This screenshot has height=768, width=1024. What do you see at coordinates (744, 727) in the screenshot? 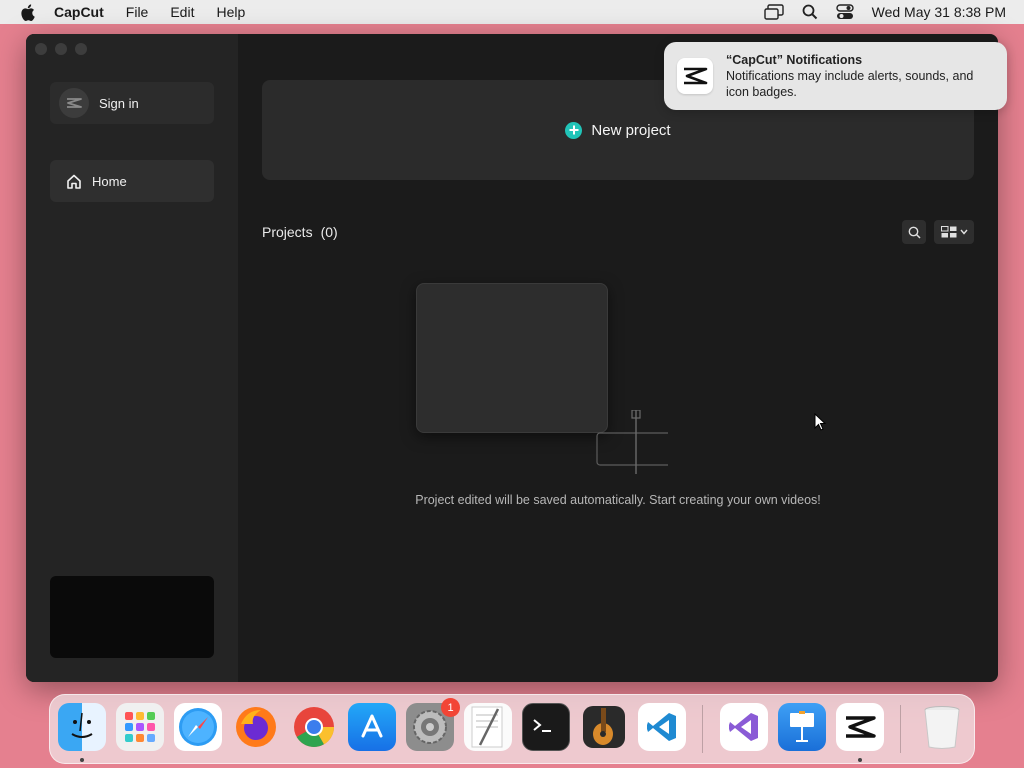
I see `visual-studio-icon` at bounding box center [744, 727].